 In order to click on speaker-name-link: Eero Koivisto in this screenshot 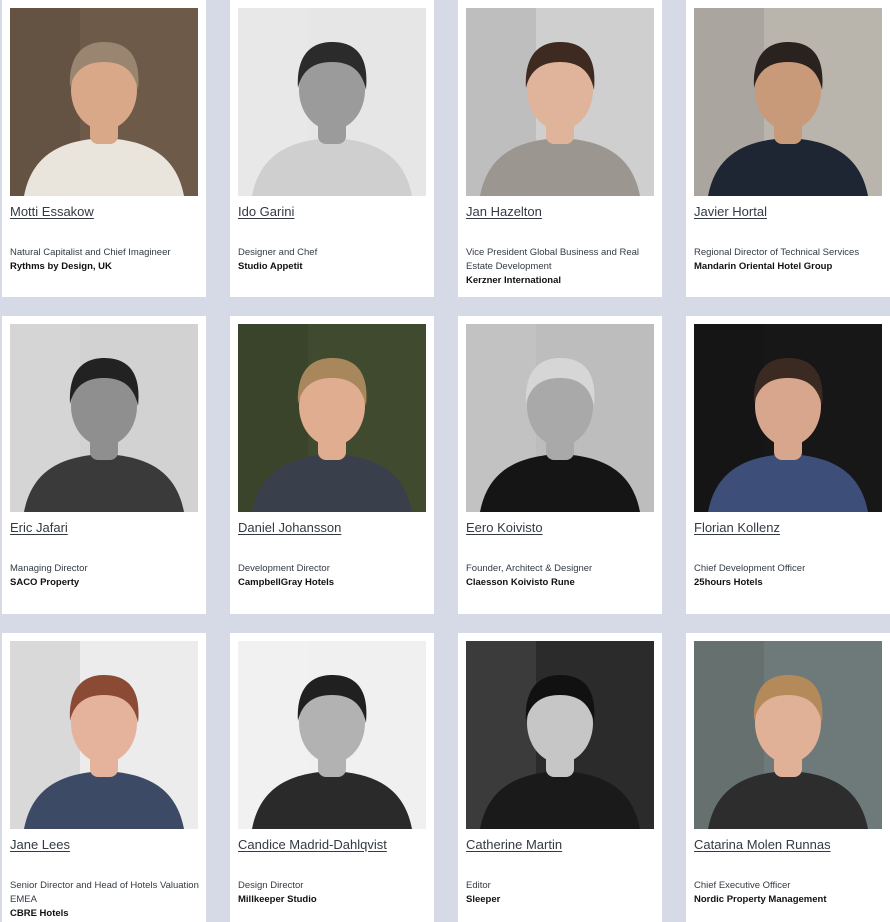, I will do `click(504, 527)`.